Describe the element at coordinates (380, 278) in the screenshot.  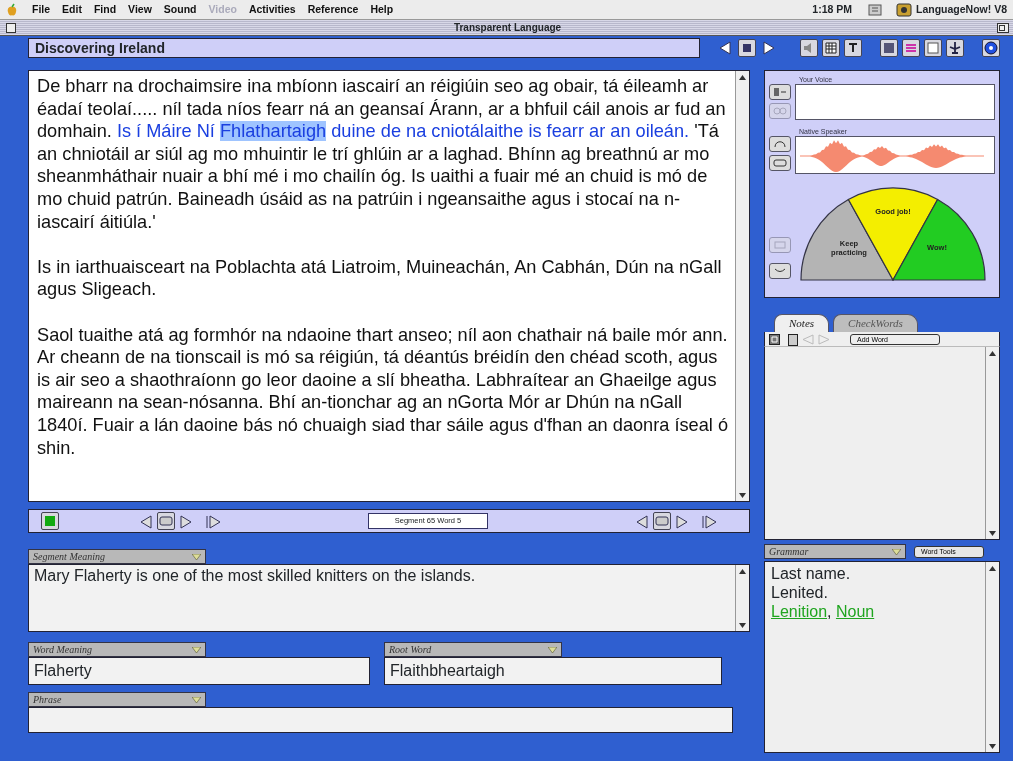
I see `passage-paragraph: Is in iarthuaisceart na Poblachta atá Liatroim, Muineachán, An Cabhán, Dún na nGall agus Sligeach.` at that location.